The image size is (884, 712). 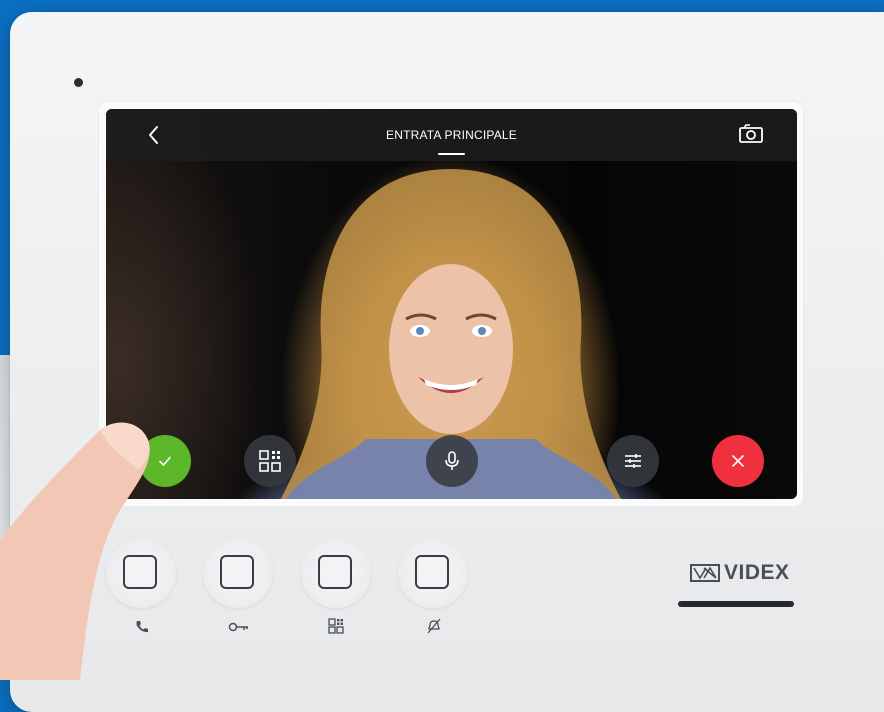 I want to click on accept-call-button, so click(x=165, y=461).